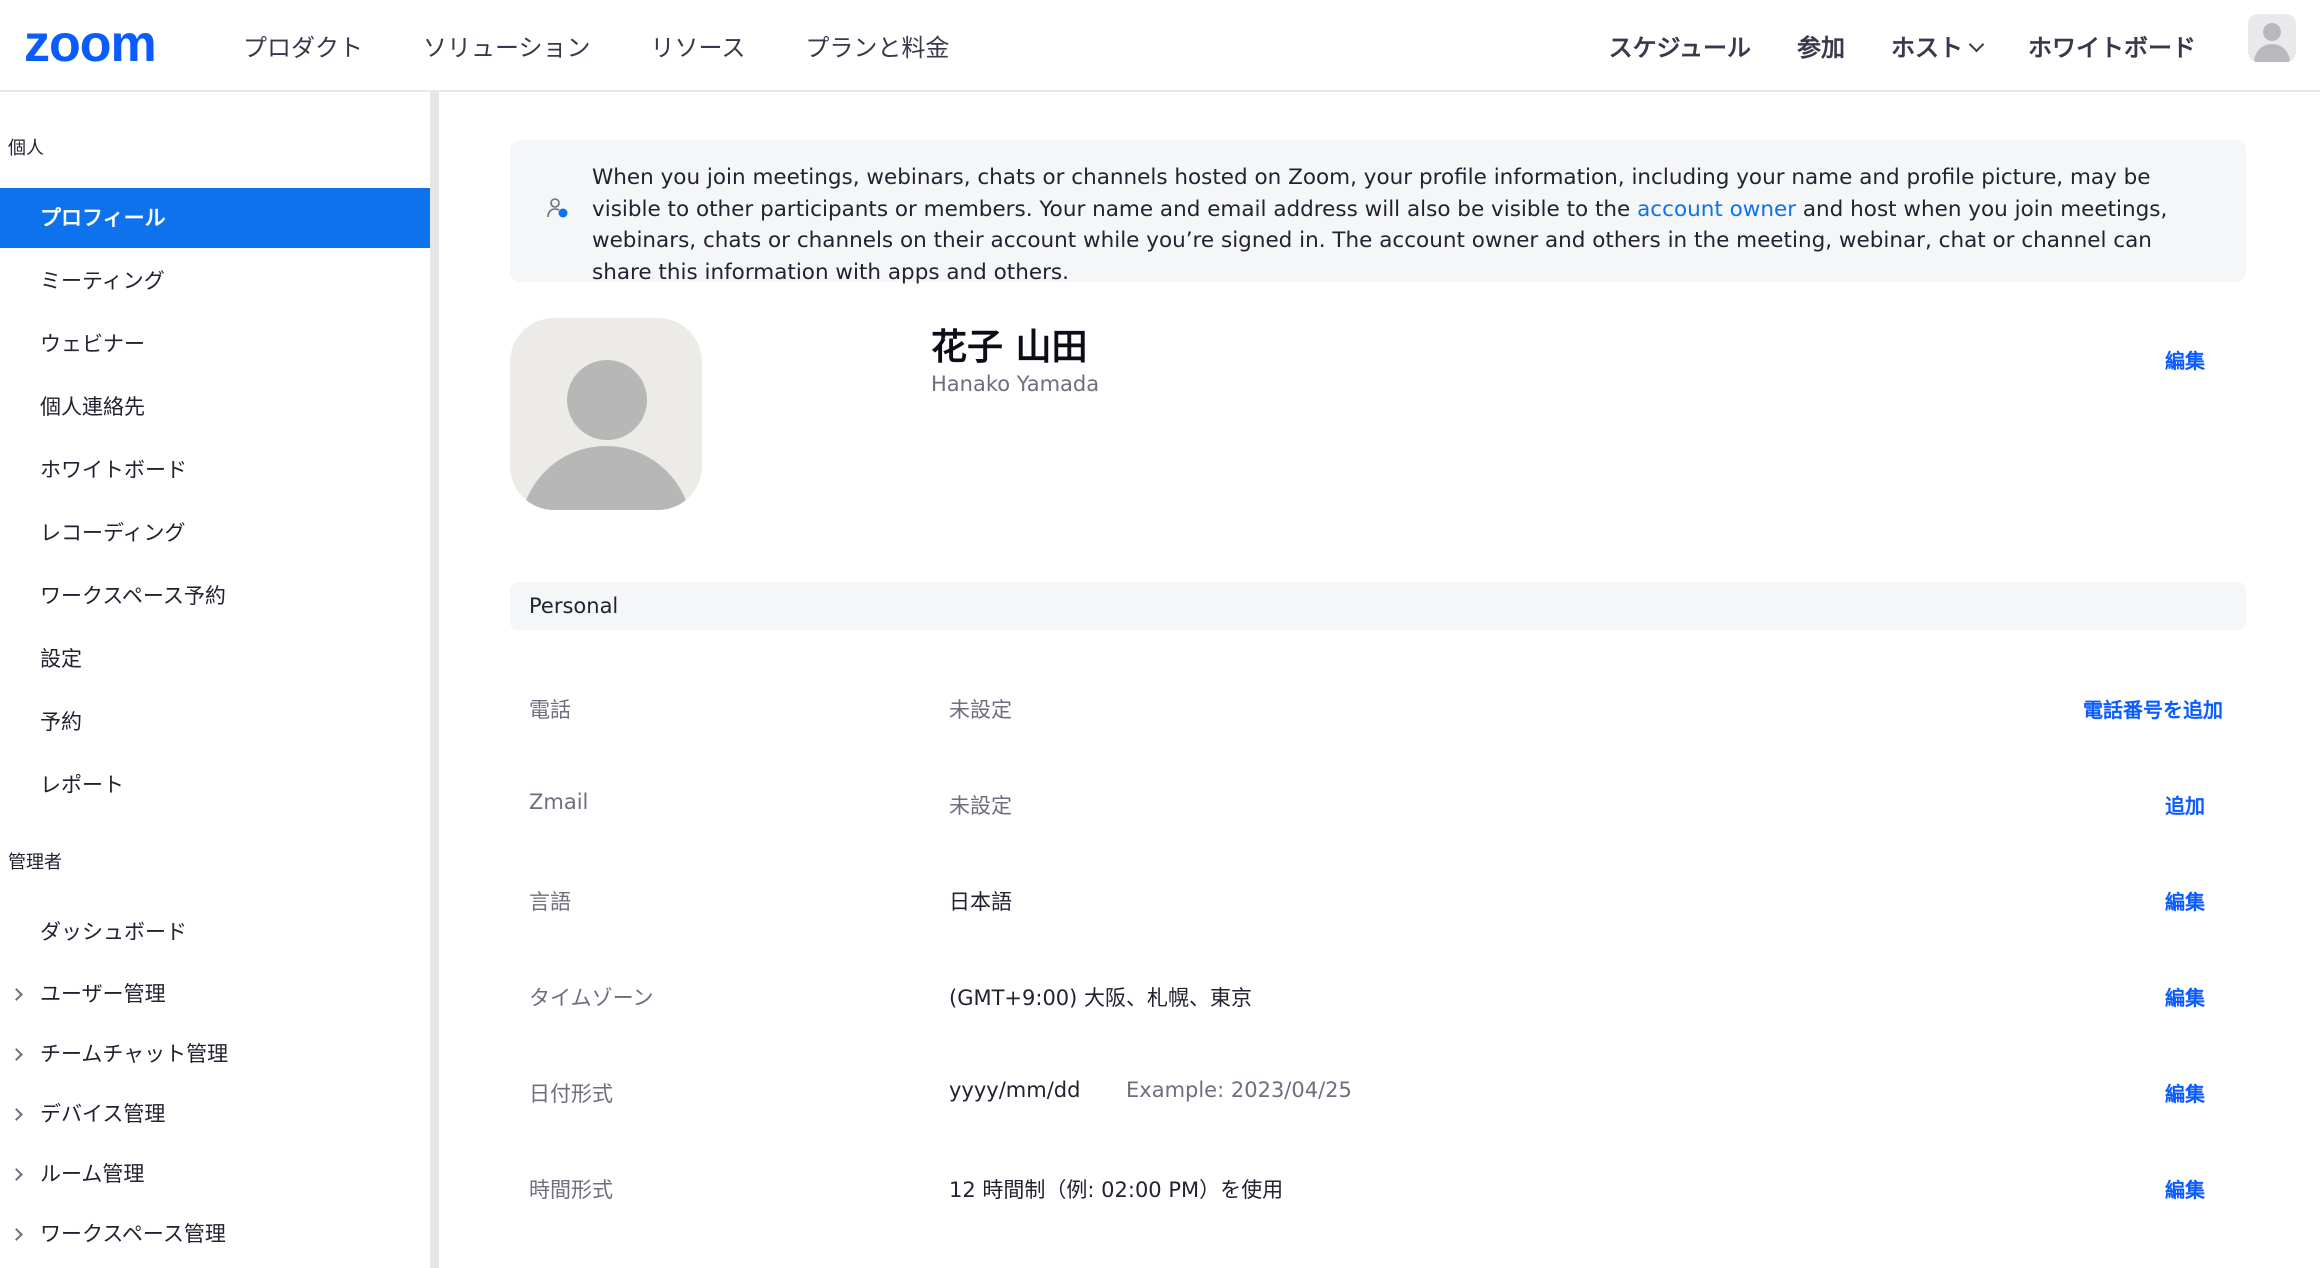 The image size is (2320, 1268). Describe the element at coordinates (434, 680) in the screenshot. I see `sidebar-scrollbar` at that location.